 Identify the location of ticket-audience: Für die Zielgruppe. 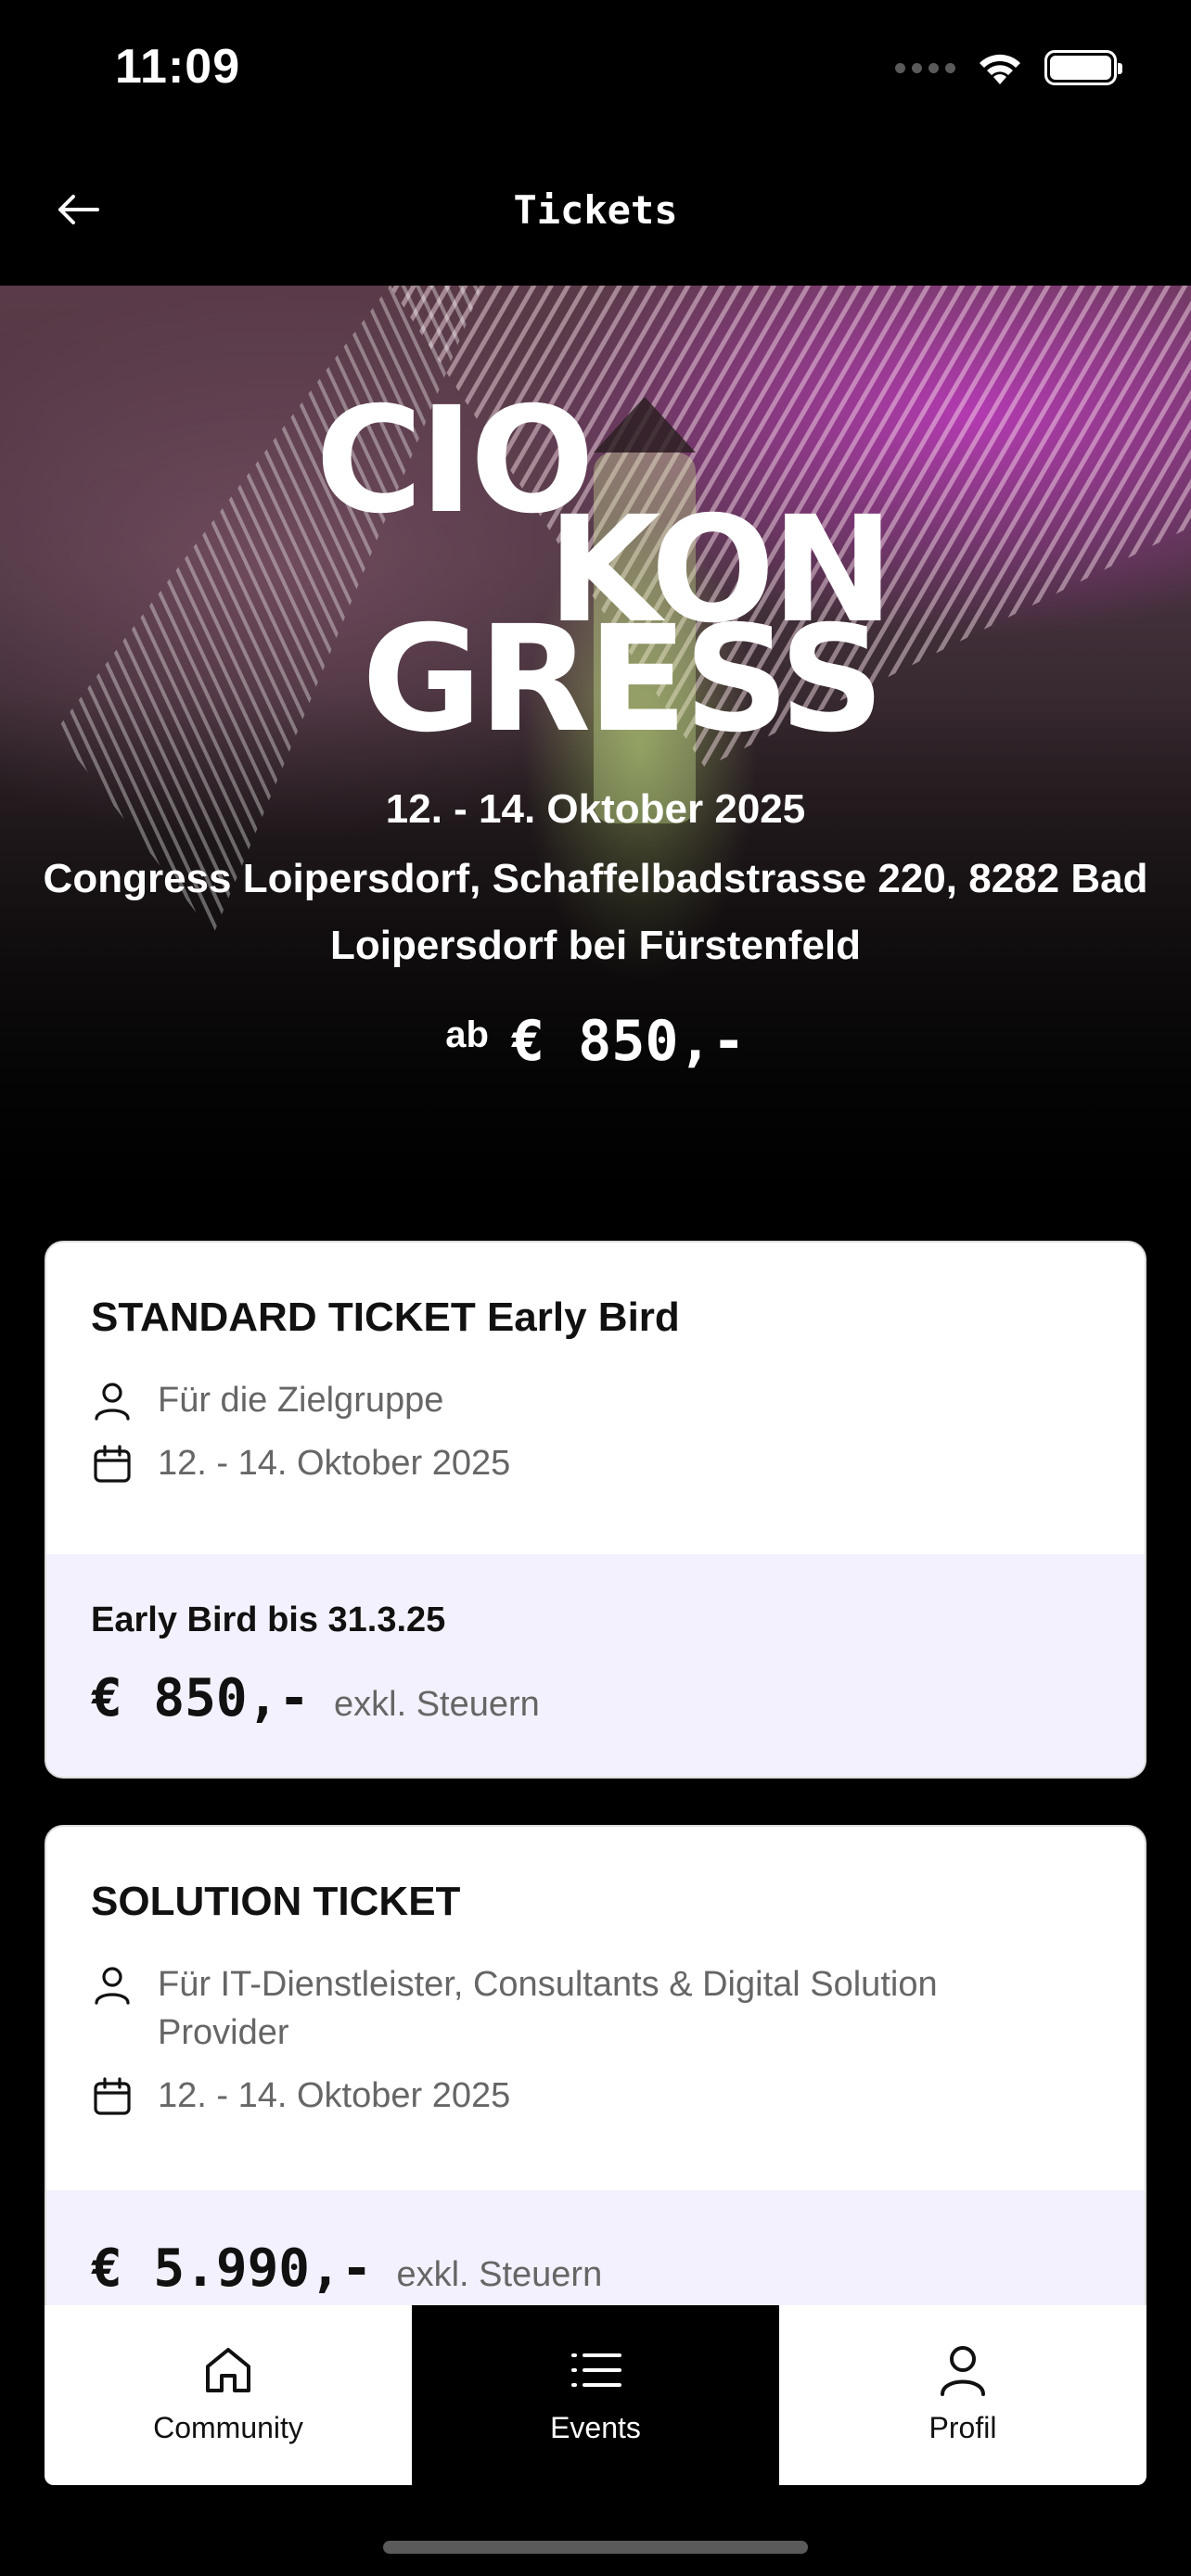
(301, 1400).